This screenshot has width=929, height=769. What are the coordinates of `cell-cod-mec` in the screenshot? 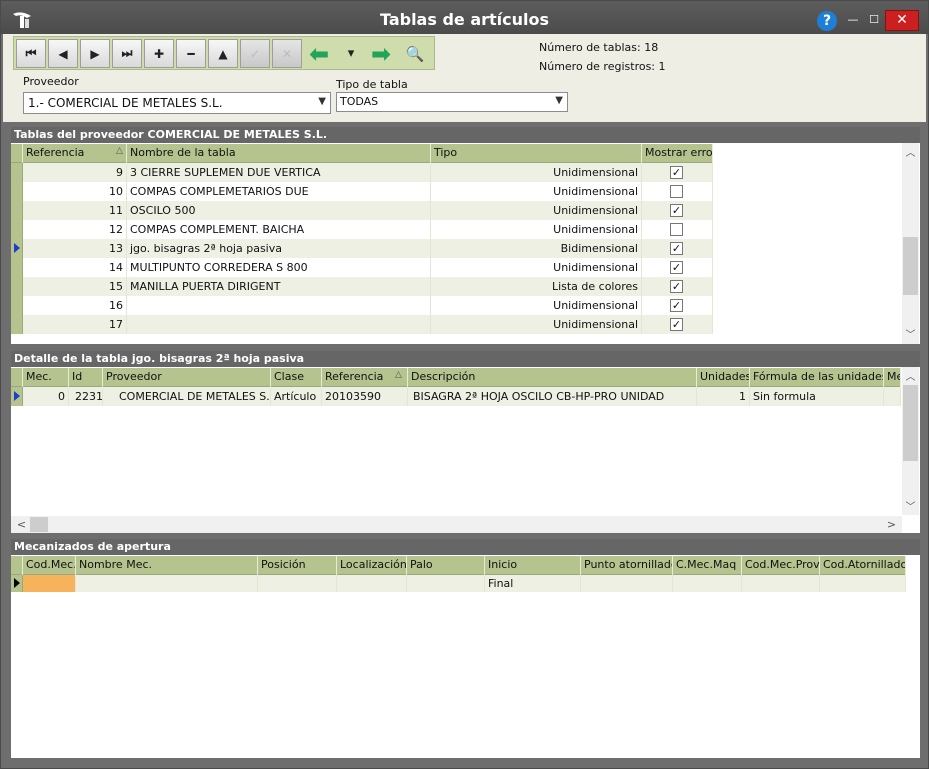 It's located at (49, 583).